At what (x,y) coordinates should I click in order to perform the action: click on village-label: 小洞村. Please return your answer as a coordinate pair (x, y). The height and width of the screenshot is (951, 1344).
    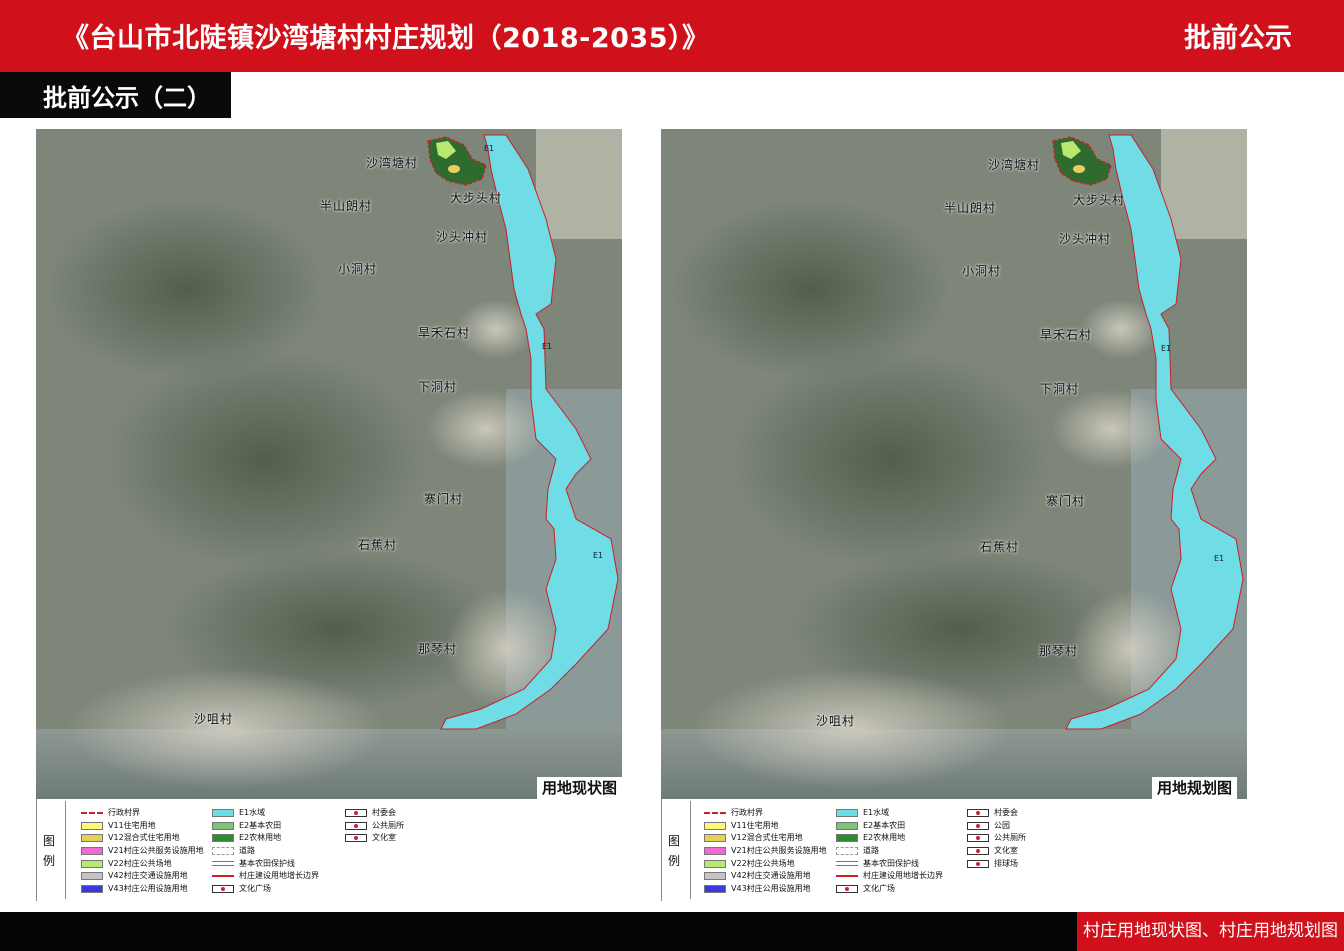
    Looking at the image, I should click on (358, 269).